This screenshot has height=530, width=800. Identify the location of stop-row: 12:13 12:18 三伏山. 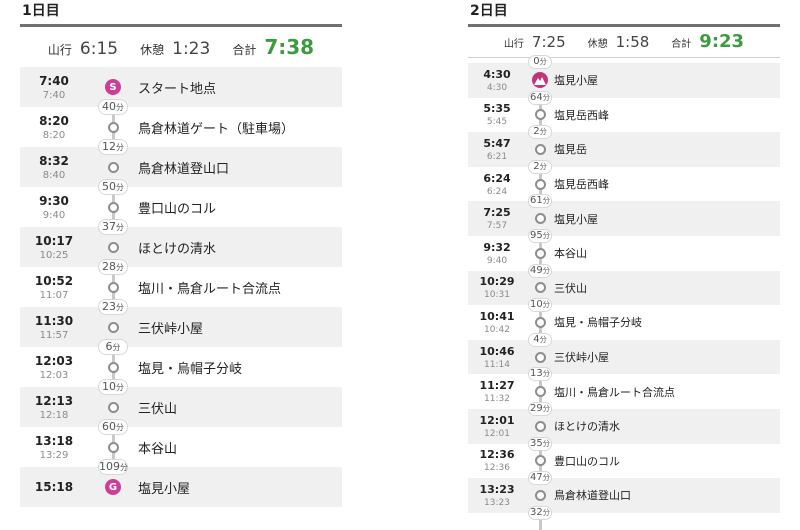
(181, 407).